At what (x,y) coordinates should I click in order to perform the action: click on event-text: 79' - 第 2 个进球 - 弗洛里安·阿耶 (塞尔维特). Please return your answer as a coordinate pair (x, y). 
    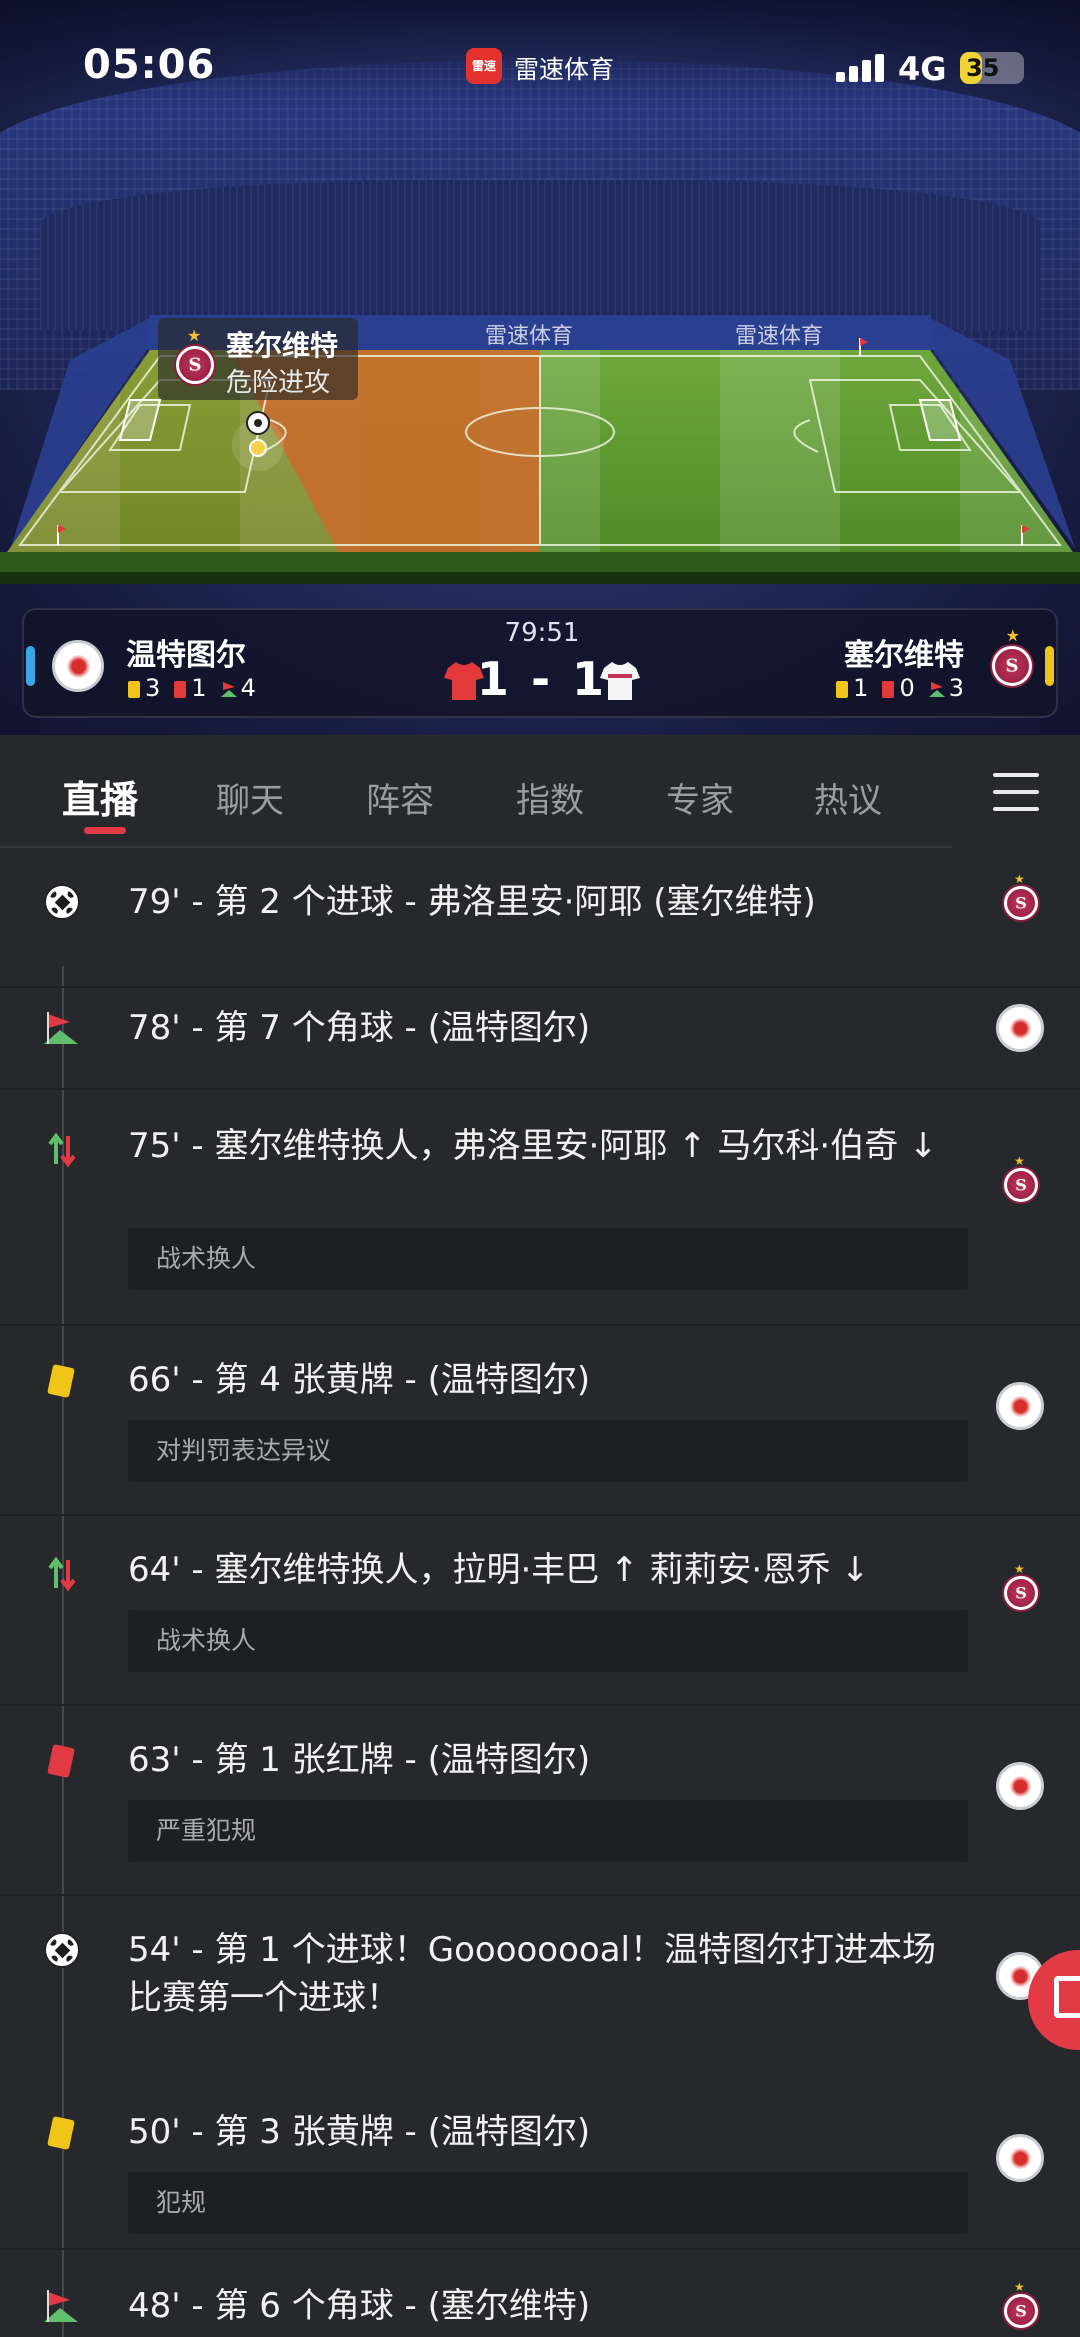
    Looking at the image, I should click on (472, 902).